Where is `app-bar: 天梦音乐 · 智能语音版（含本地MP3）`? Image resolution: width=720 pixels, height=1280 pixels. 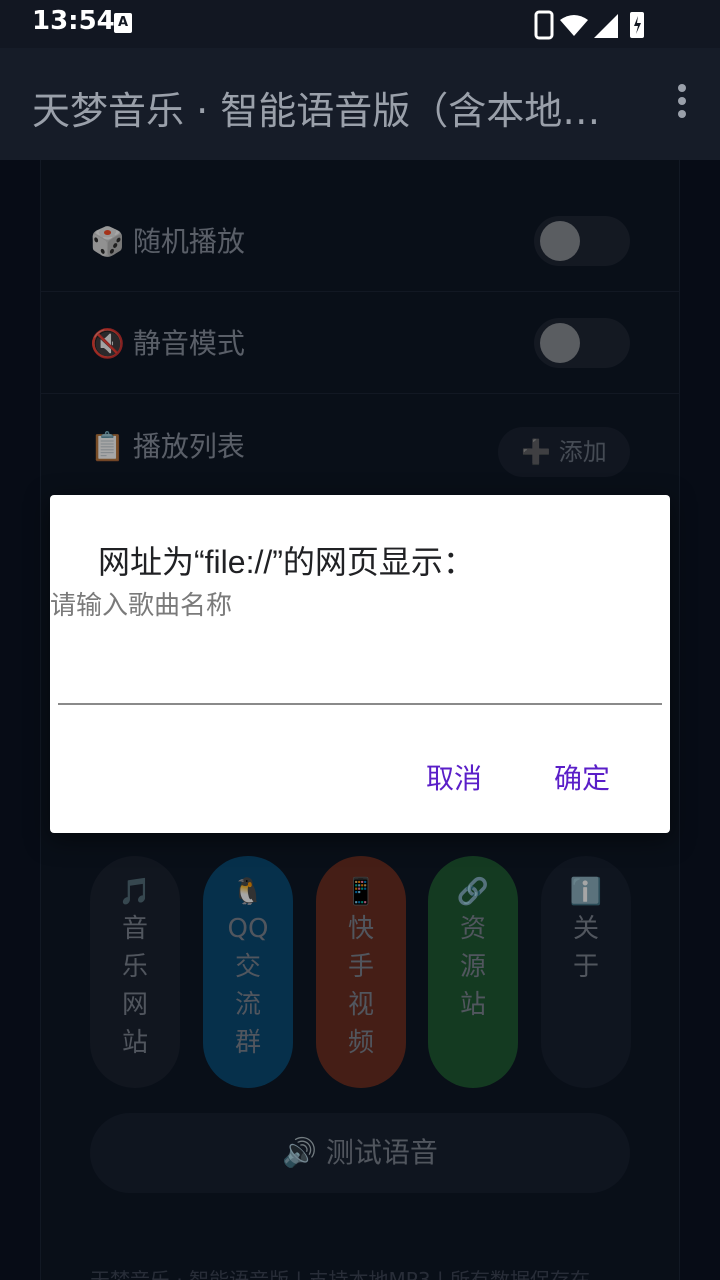
app-bar: 天梦音乐 · 智能语音版（含本地MP3） is located at coordinates (360, 104).